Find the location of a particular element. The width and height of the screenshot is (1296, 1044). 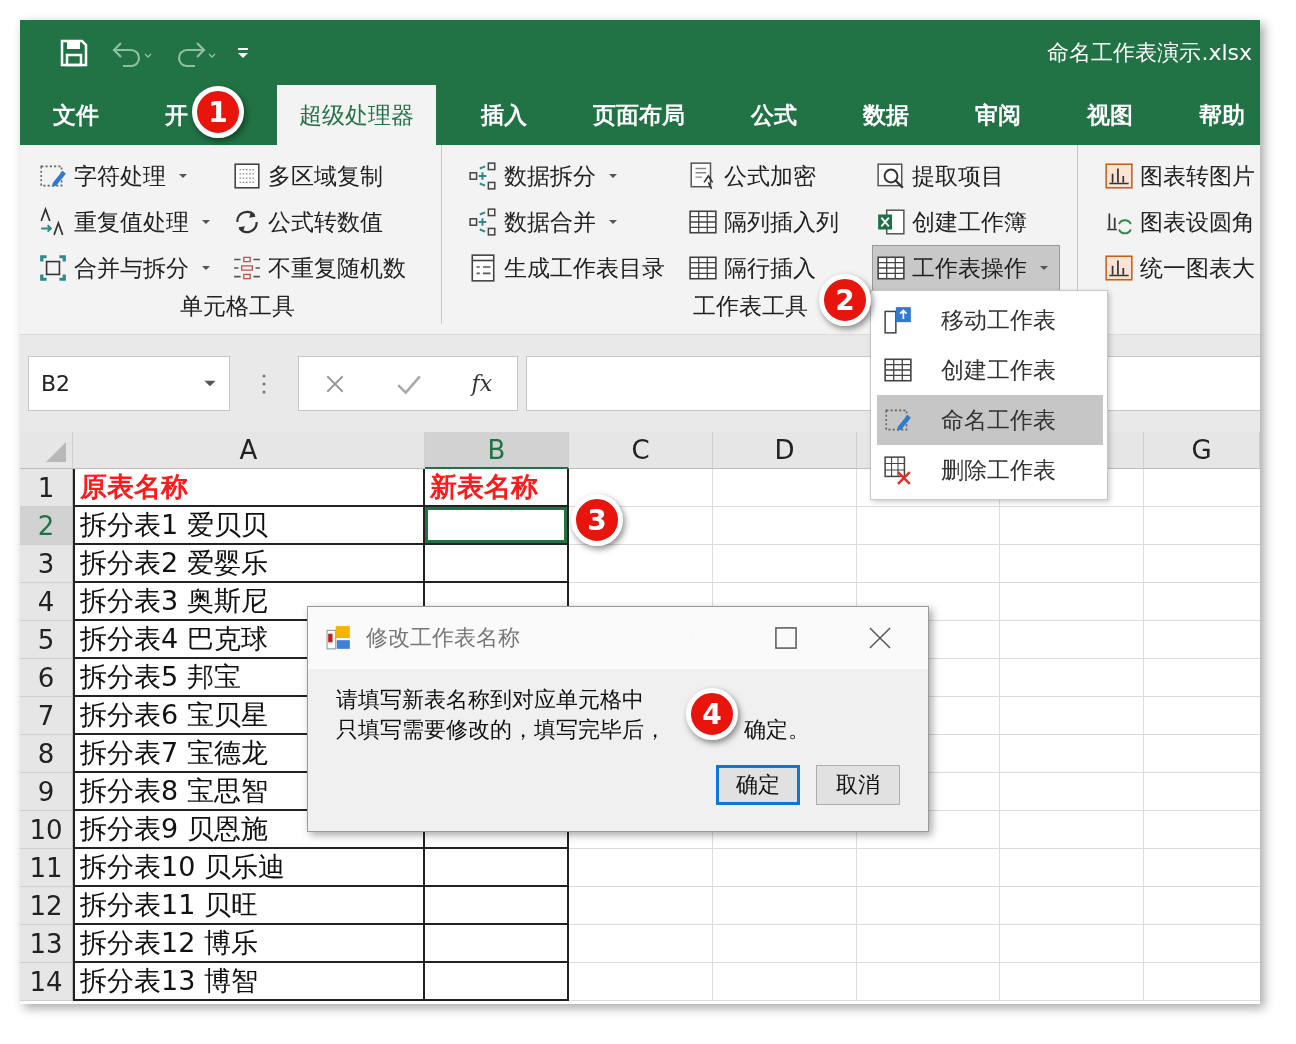

table-cell: 拆分表13 博智 is located at coordinates (249, 982).